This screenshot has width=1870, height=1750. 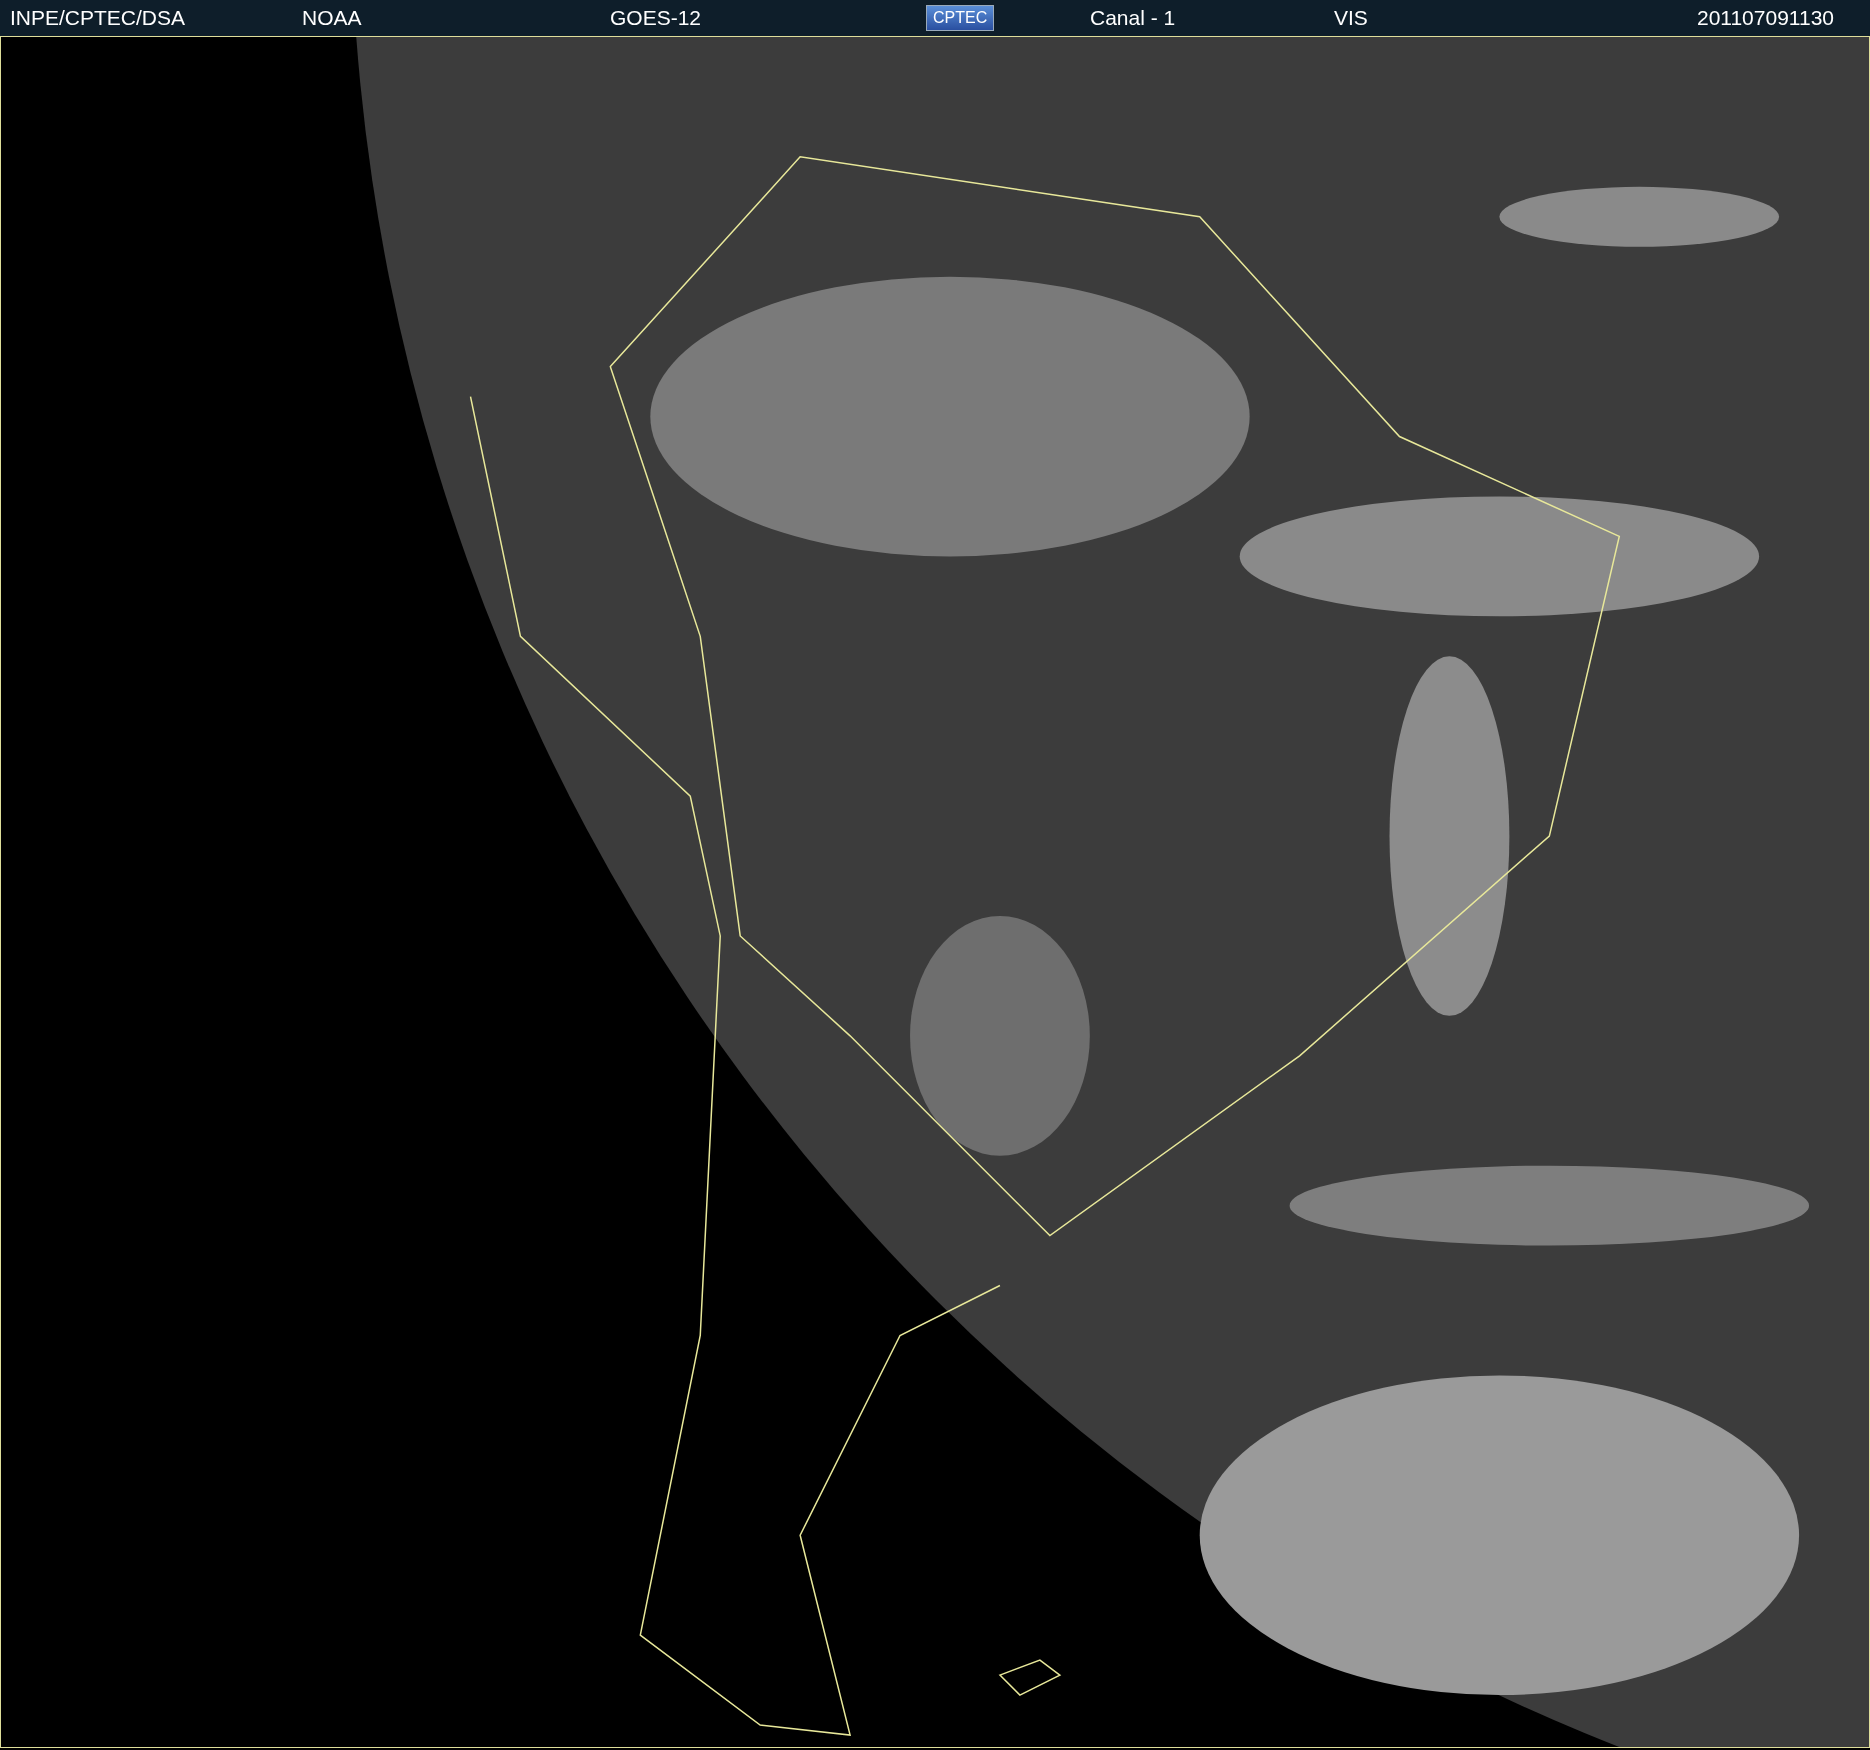 What do you see at coordinates (98, 18) in the screenshot?
I see `source-label: INPE/CPTEC/DSA` at bounding box center [98, 18].